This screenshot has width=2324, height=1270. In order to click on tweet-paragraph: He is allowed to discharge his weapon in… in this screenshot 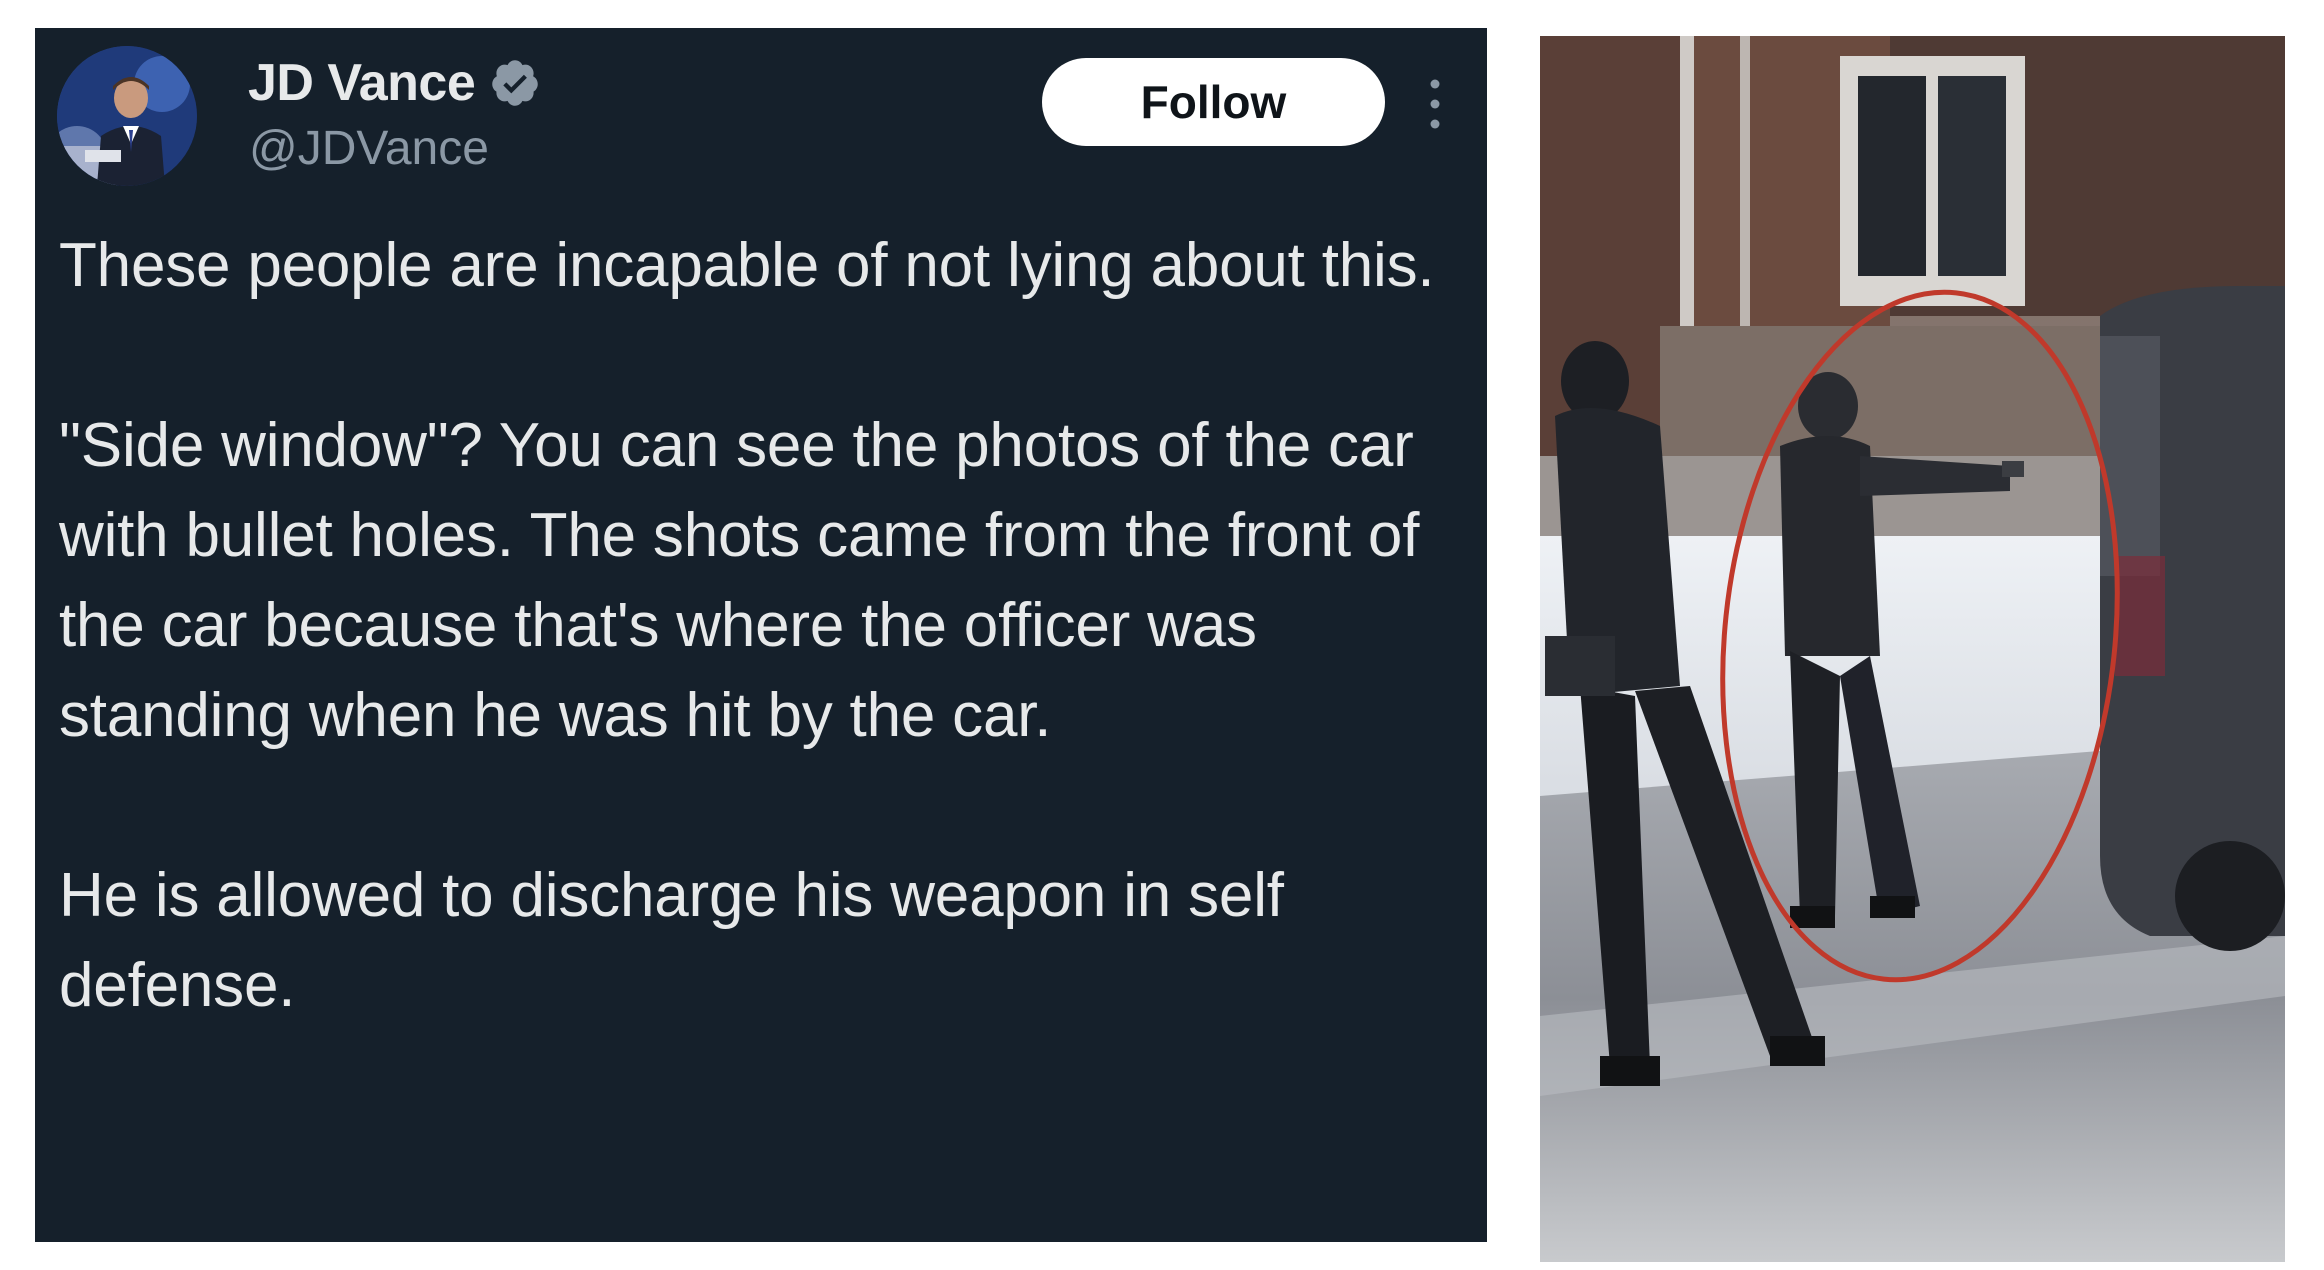, I will do `click(671, 940)`.